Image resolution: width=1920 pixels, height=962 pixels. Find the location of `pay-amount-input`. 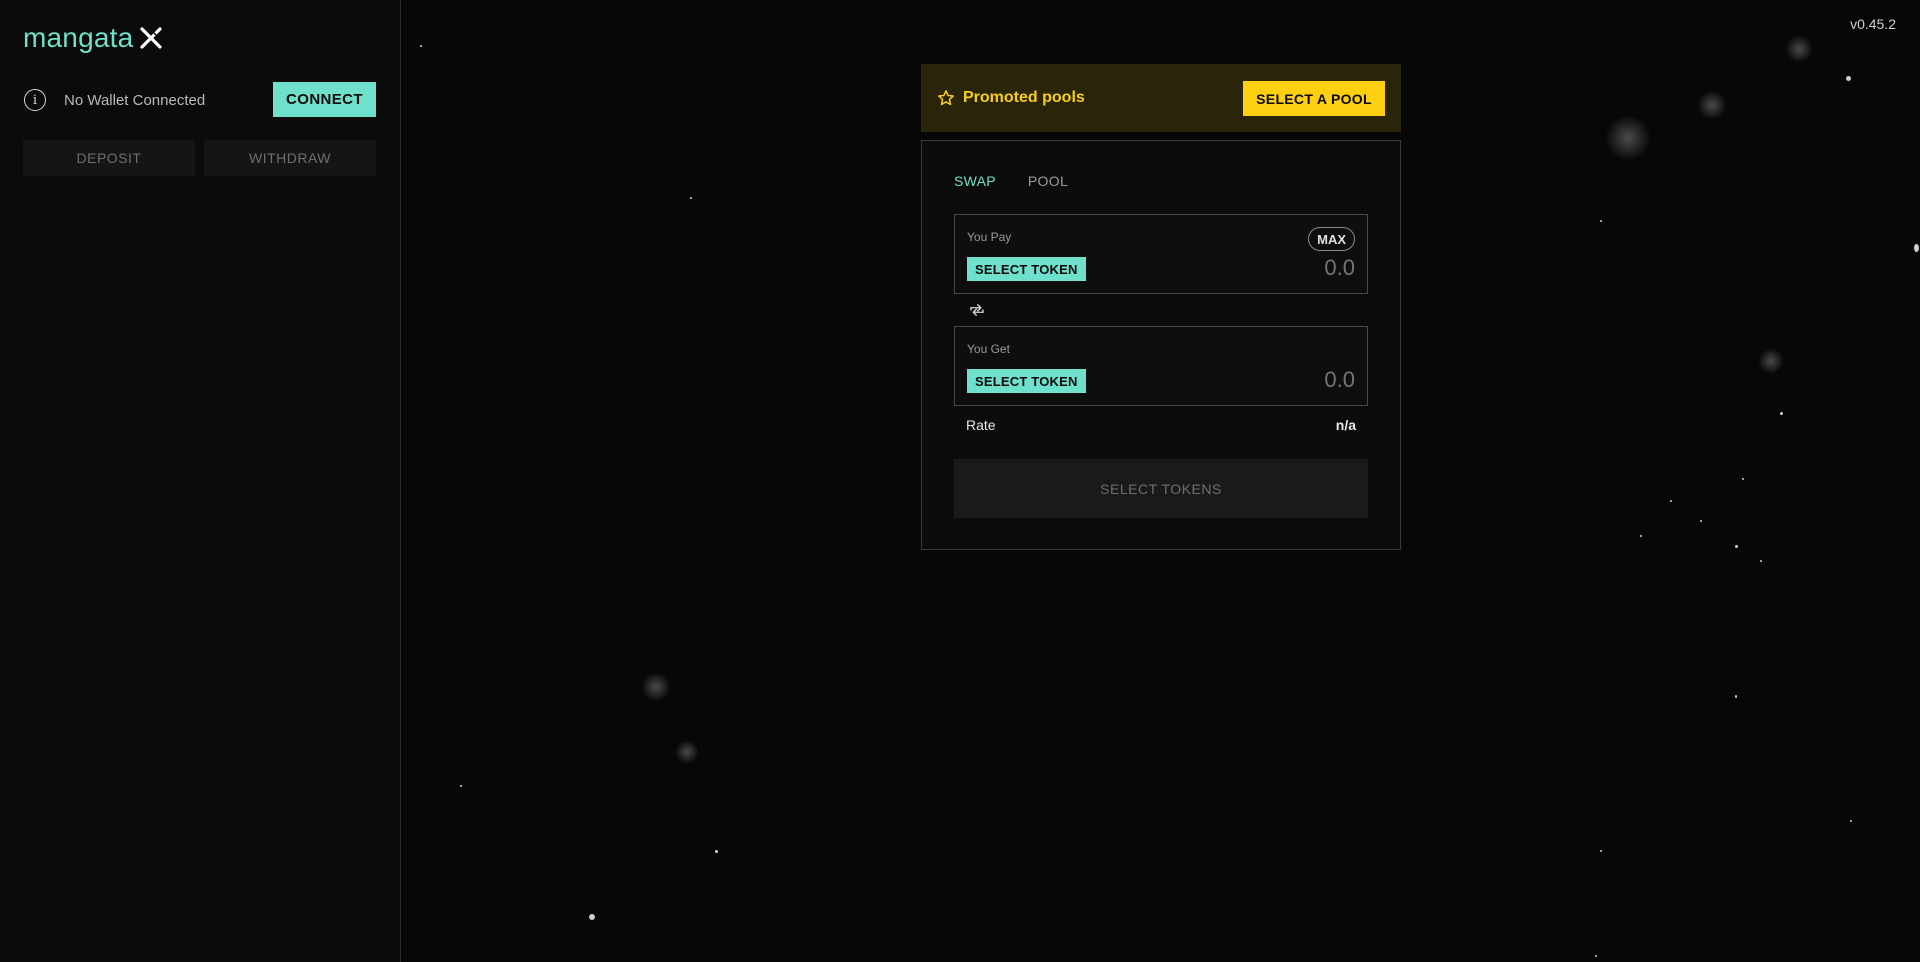

pay-amount-input is located at coordinates (1295, 268).